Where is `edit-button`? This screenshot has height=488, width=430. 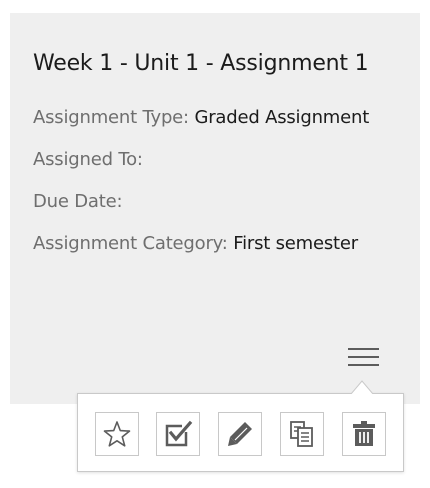
edit-button is located at coordinates (240, 434).